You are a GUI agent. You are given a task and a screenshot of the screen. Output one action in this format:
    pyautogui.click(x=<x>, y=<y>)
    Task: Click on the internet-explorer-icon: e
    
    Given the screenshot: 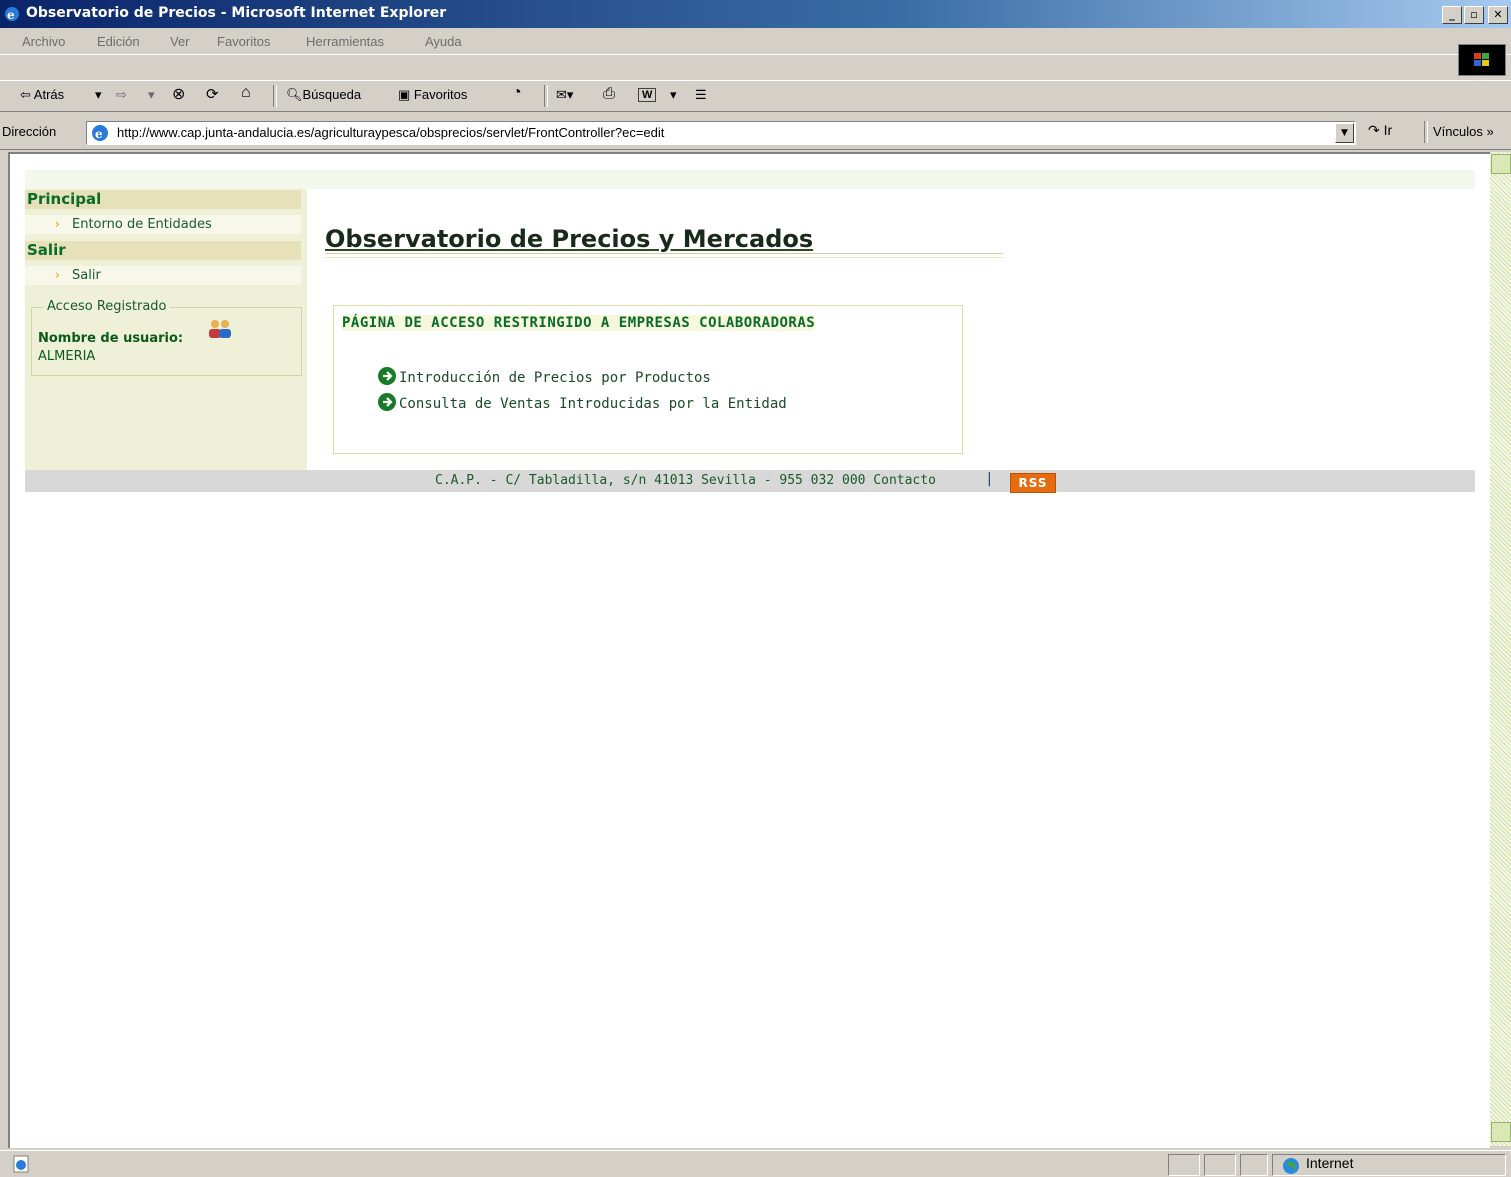 What is the action you would take?
    pyautogui.click(x=12, y=14)
    